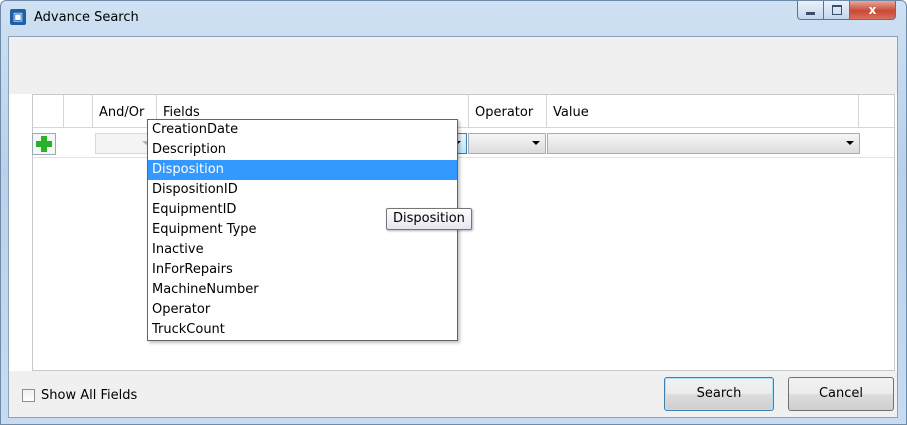 Image resolution: width=907 pixels, height=425 pixels. Describe the element at coordinates (876, 111) in the screenshot. I see `header-blank-end` at that location.